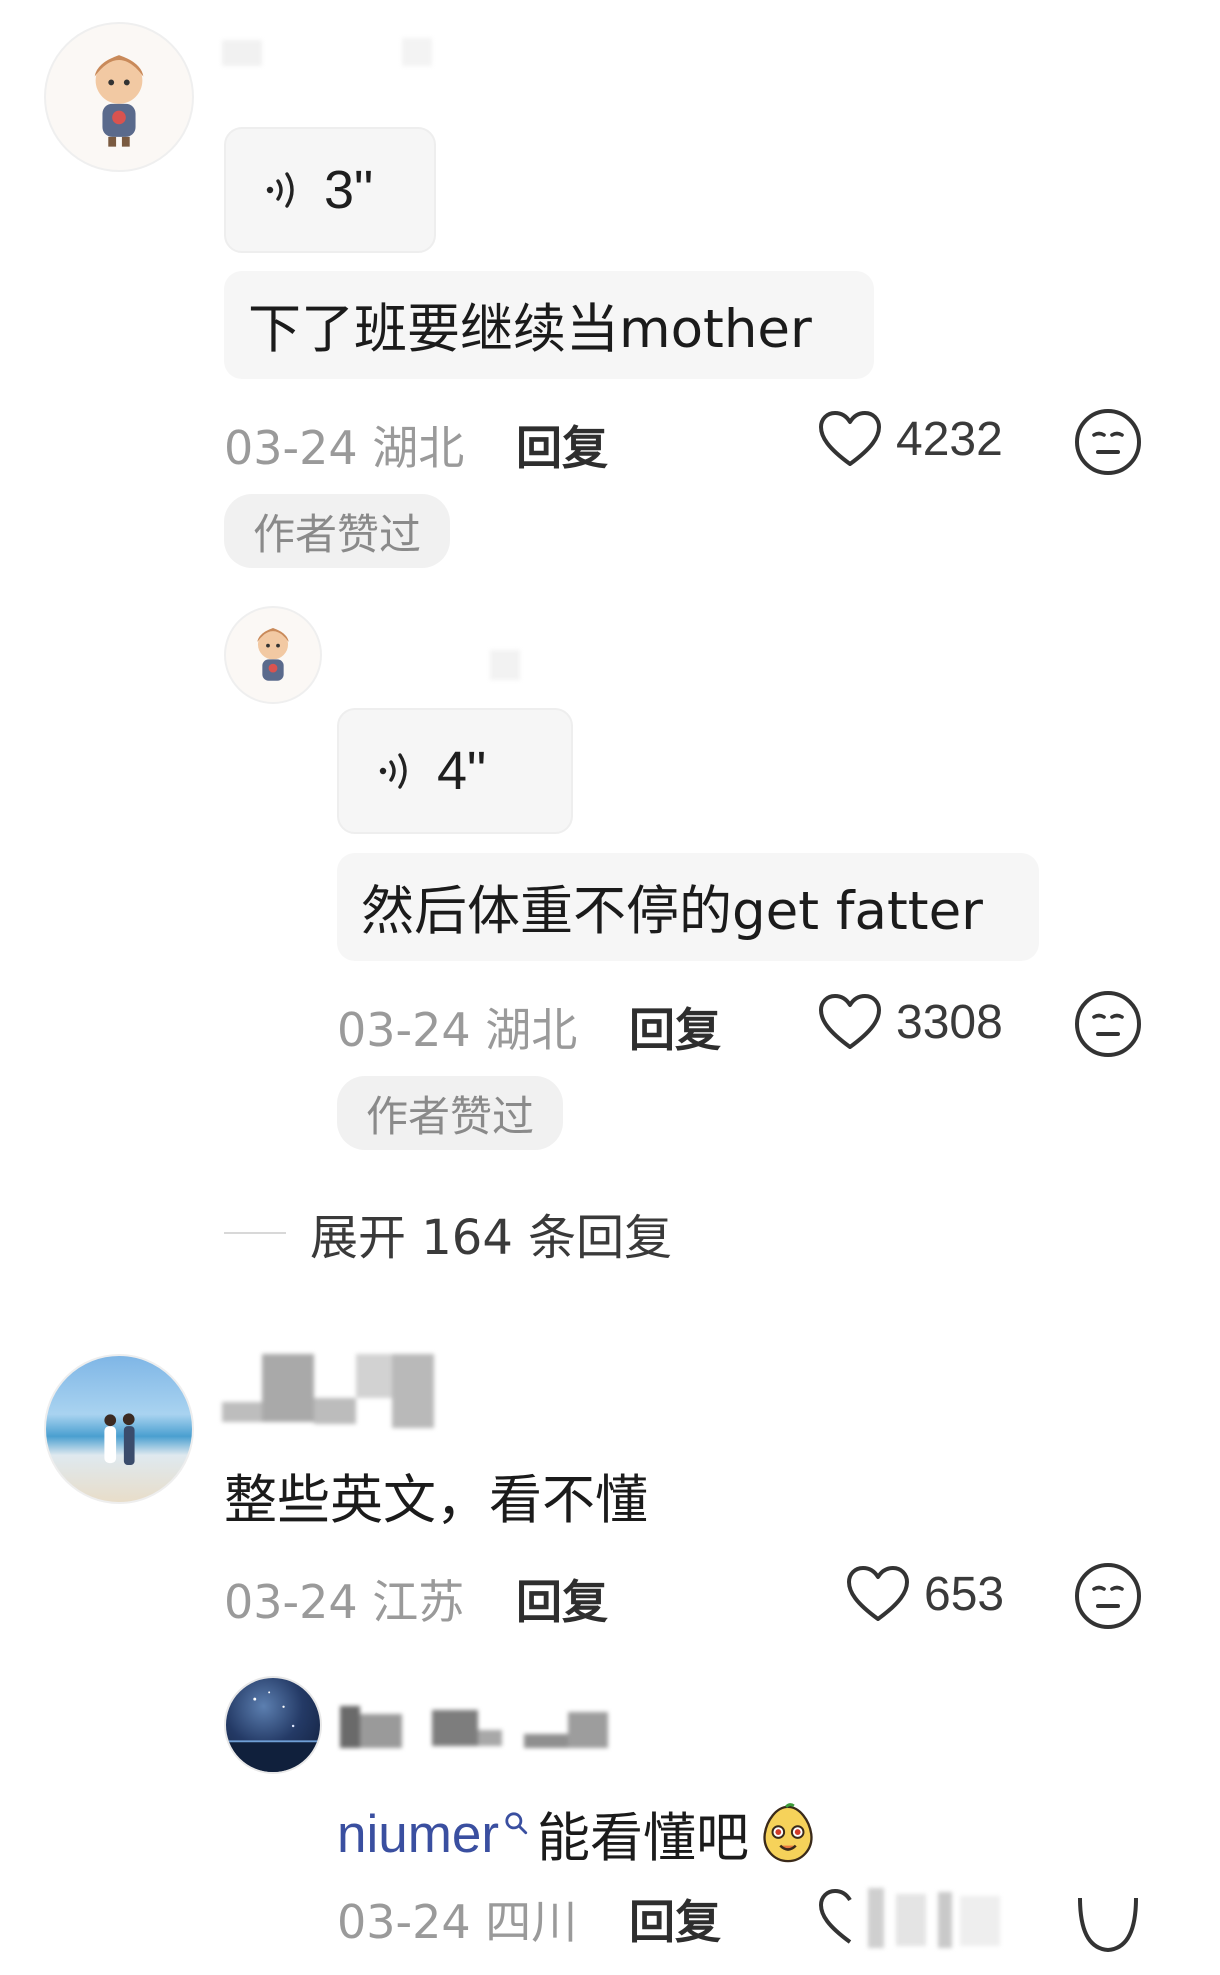 The height and width of the screenshot is (1975, 1220). What do you see at coordinates (418, 1602) in the screenshot?
I see `comment-location: 江苏` at bounding box center [418, 1602].